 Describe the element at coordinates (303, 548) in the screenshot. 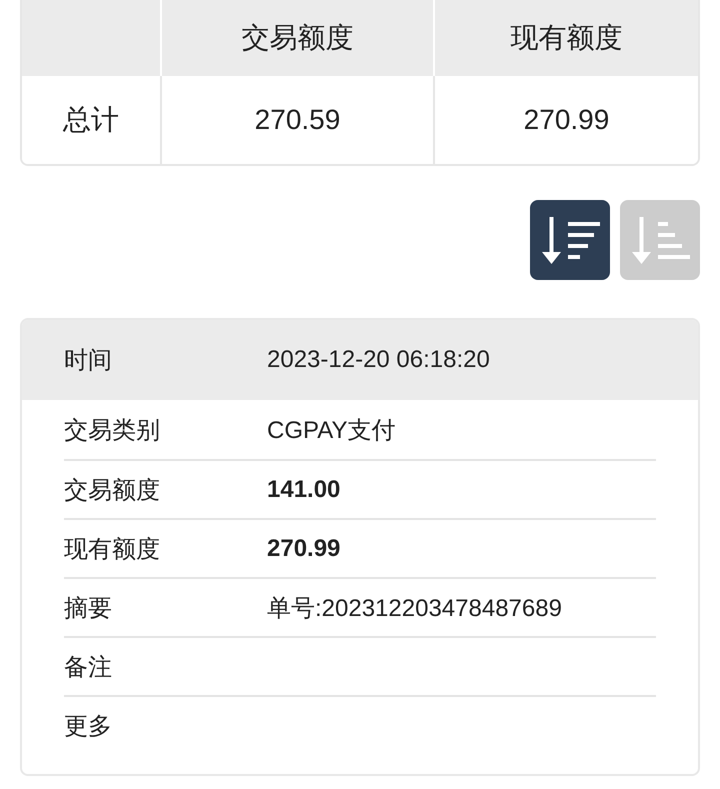

I see `field-value: 270.99` at that location.